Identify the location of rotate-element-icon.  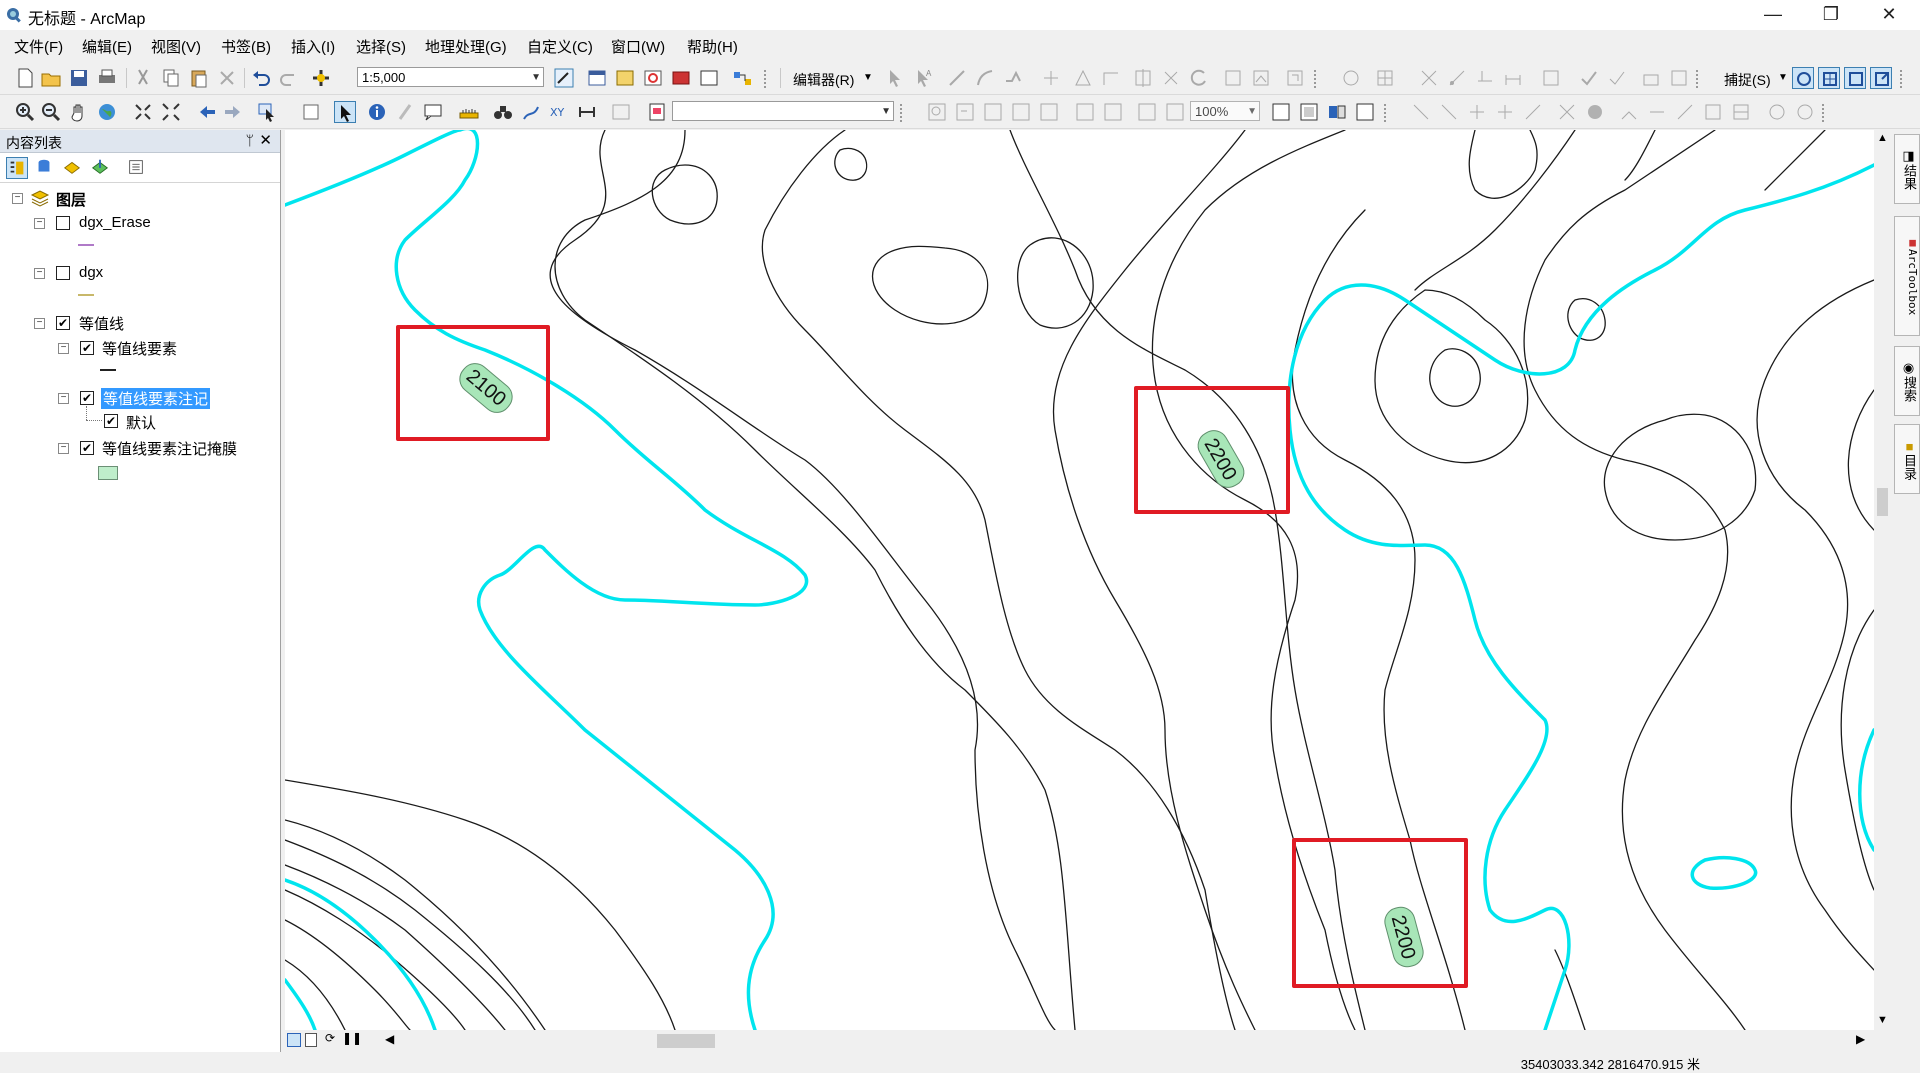
(1533, 112).